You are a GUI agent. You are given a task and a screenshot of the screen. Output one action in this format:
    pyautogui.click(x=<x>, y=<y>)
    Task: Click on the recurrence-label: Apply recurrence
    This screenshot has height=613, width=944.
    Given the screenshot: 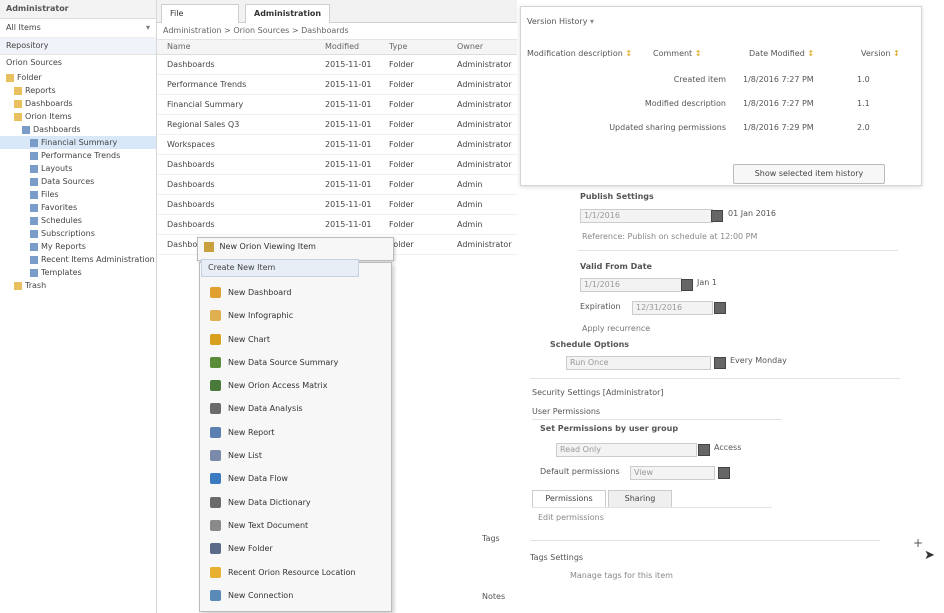 What is the action you would take?
    pyautogui.click(x=616, y=328)
    